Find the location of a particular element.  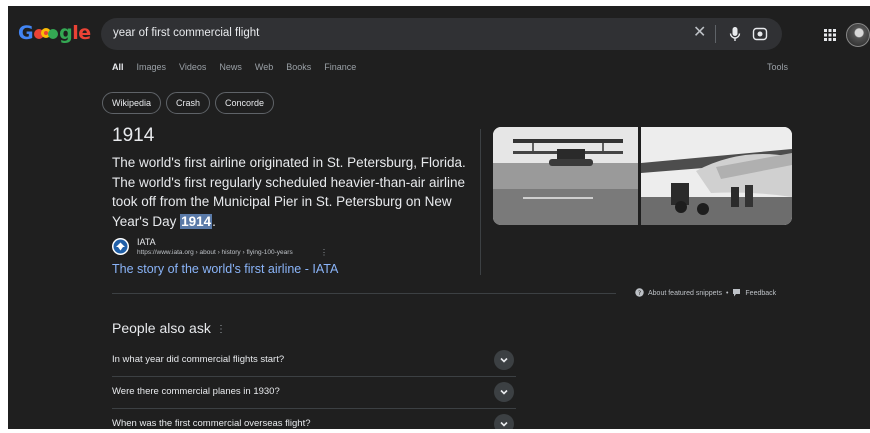

refinement-chips: Wikipedia Crash Concorde is located at coordinates (188, 103).